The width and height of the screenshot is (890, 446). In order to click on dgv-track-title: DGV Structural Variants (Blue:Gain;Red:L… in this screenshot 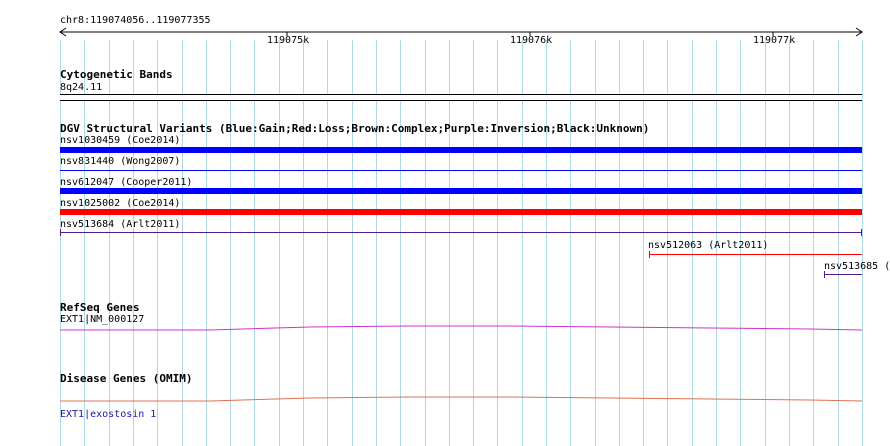, I will do `click(355, 128)`.